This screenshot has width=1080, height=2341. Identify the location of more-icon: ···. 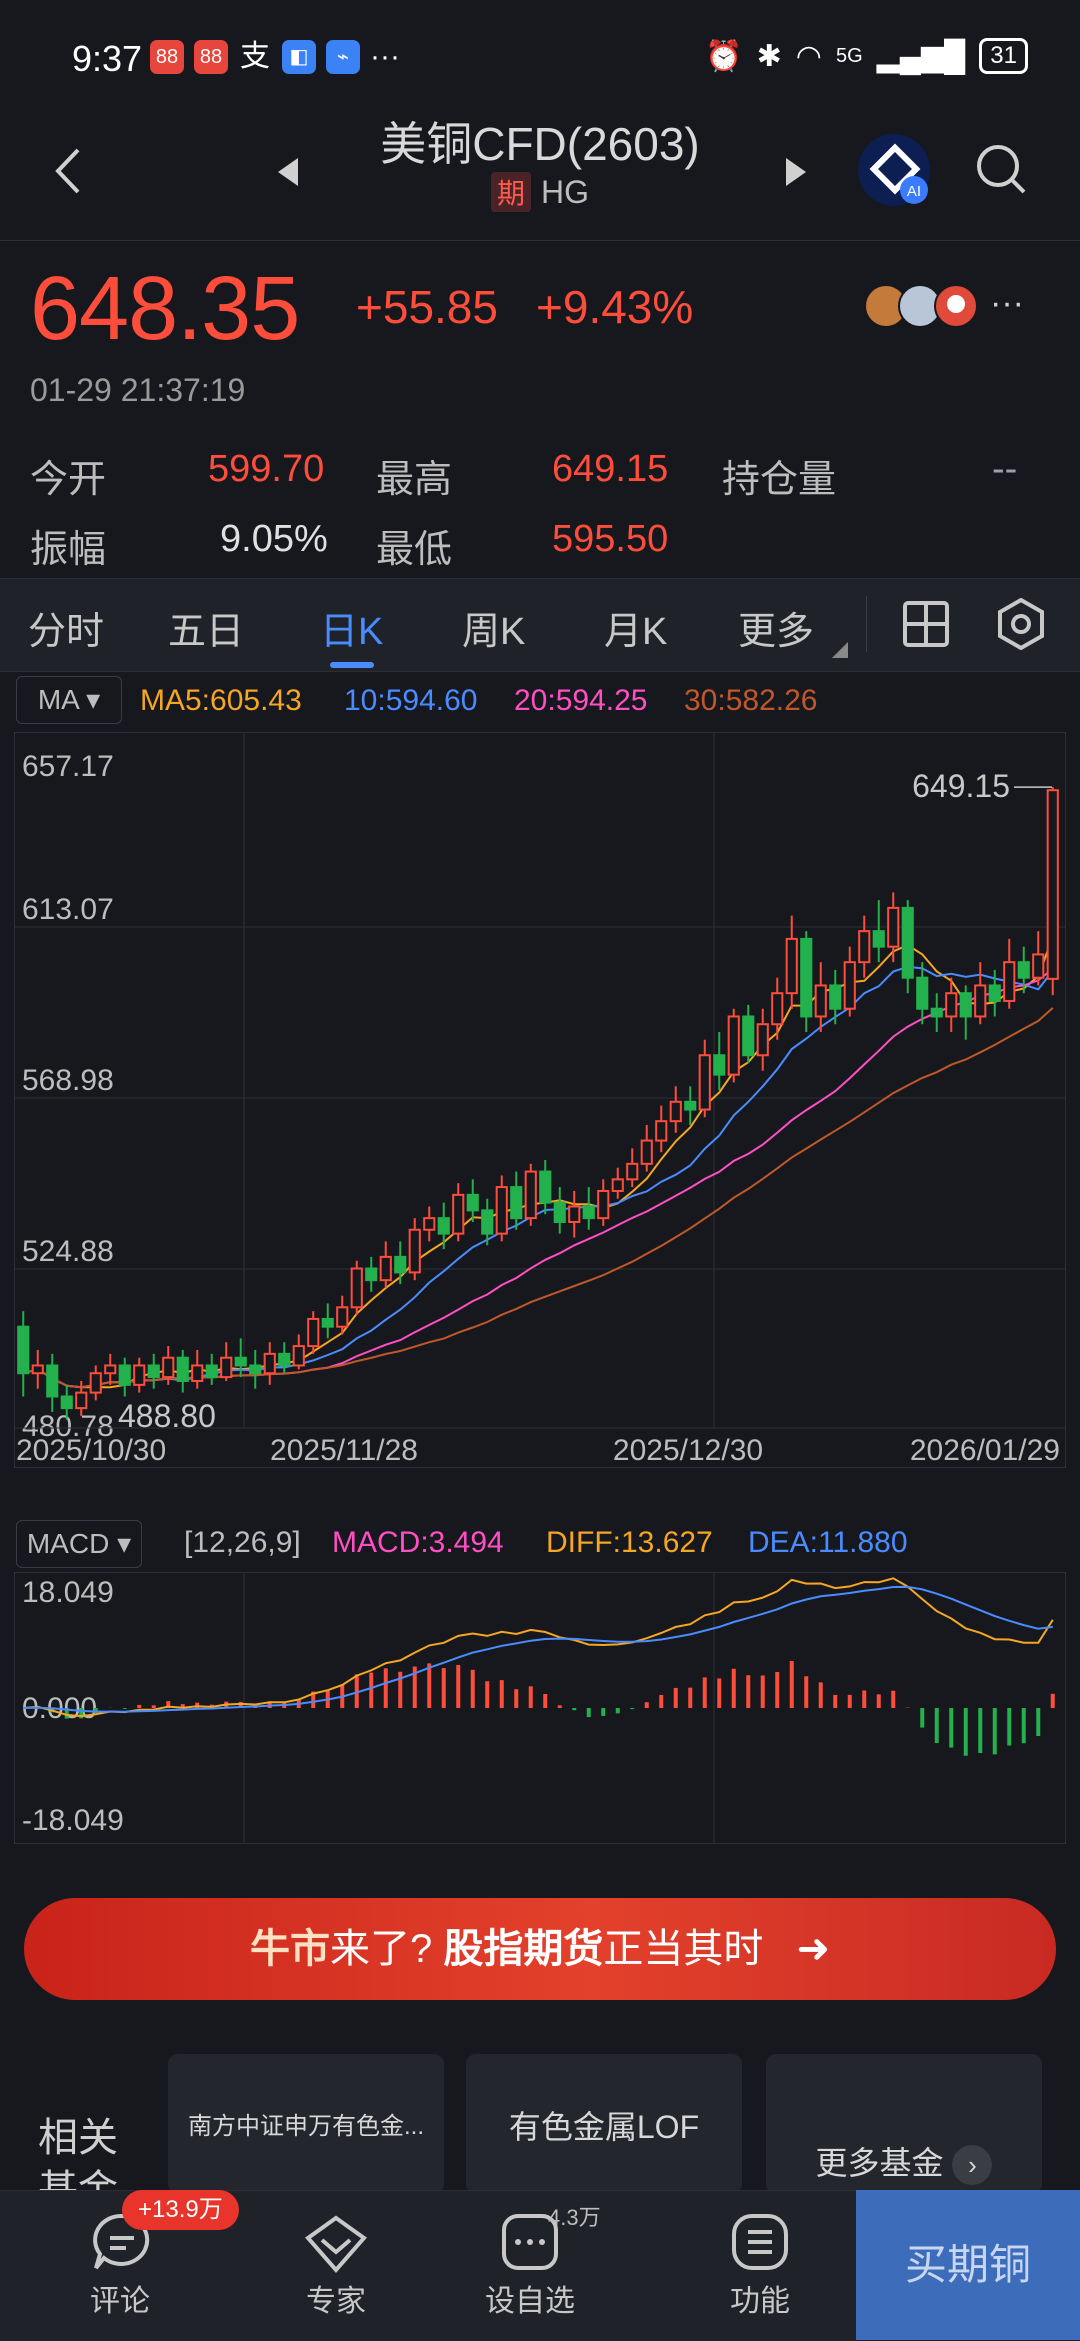
(1007, 303).